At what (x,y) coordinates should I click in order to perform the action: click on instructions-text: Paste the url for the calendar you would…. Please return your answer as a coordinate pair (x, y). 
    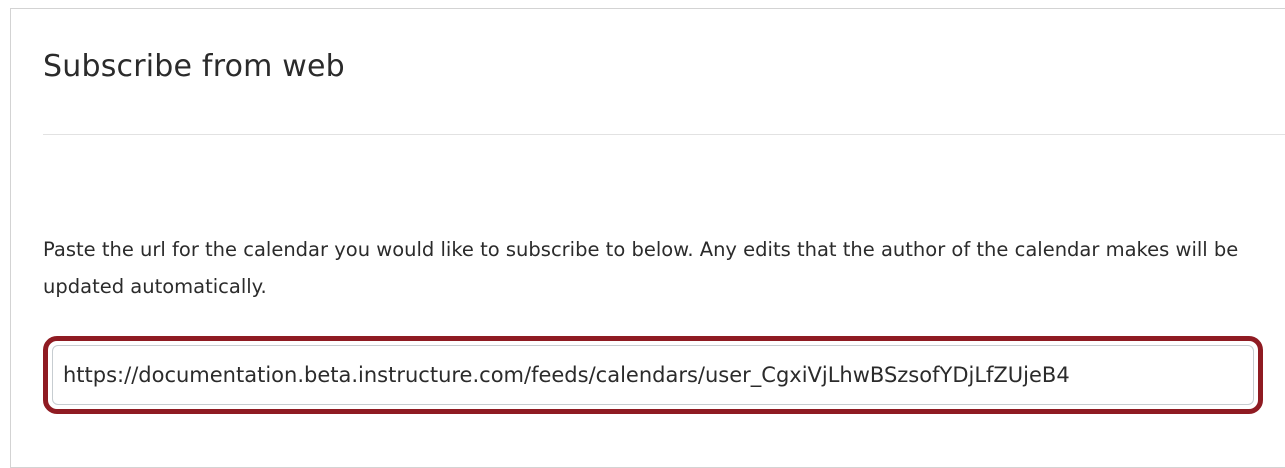
    Looking at the image, I should click on (641, 268).